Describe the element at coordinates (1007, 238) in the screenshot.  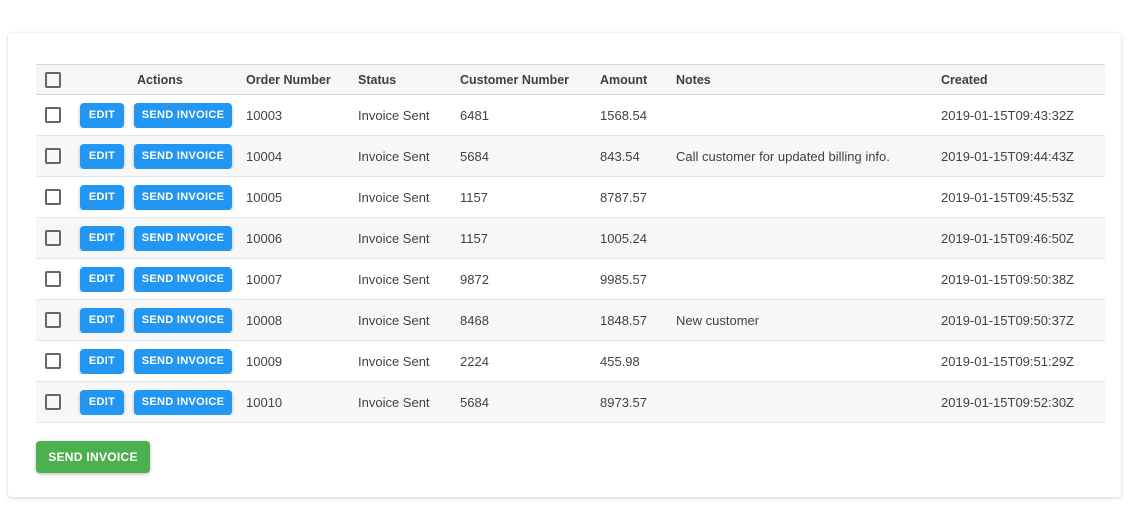
I see `cell-created: 2019-01-15T09:46:50Z` at that location.